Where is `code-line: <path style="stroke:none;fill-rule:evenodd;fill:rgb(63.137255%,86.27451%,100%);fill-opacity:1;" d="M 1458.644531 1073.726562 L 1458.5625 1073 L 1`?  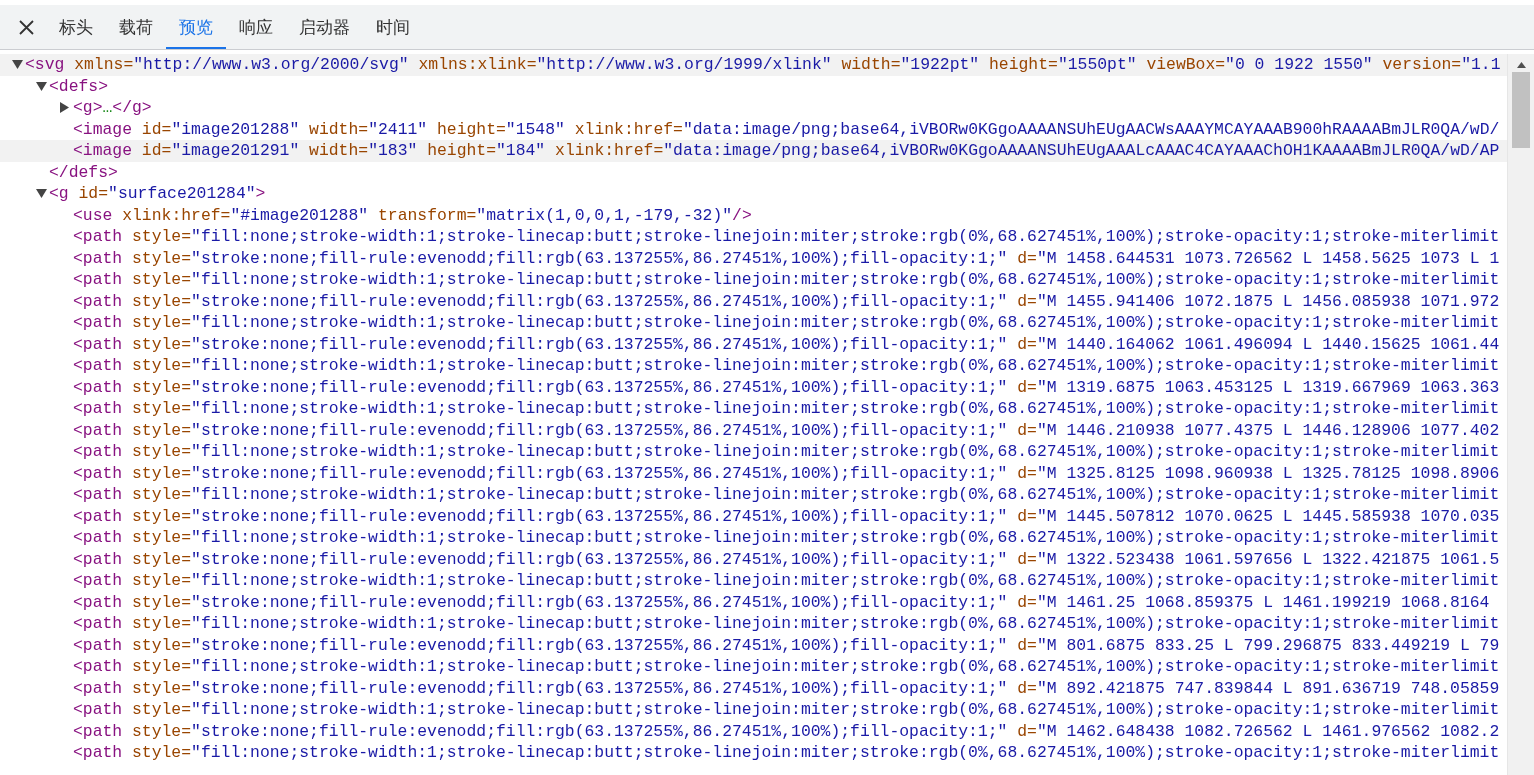 code-line: <path style="stroke:none;fill-rule:evenodd;fill:rgb(63.137255%,86.27451%,100%);fill-opacity:1;" d="M 1458.644531 1073.726562 L 1458.5625 1073 L 1 is located at coordinates (786, 258).